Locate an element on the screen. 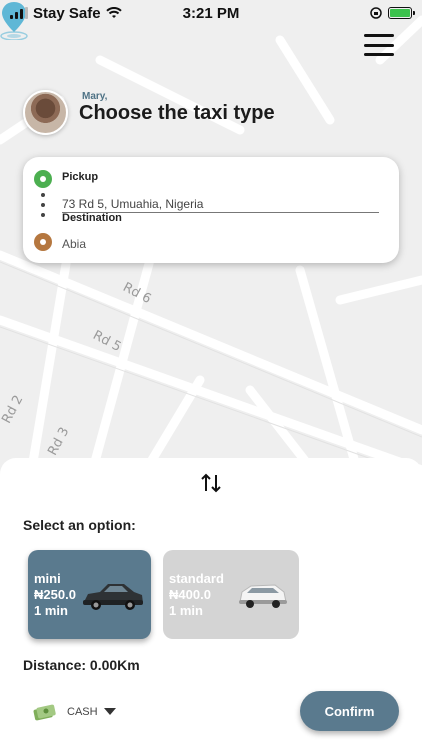 This screenshot has height=750, width=422. status-bar: Stay Safe 3:21 PM is located at coordinates (211, 13).